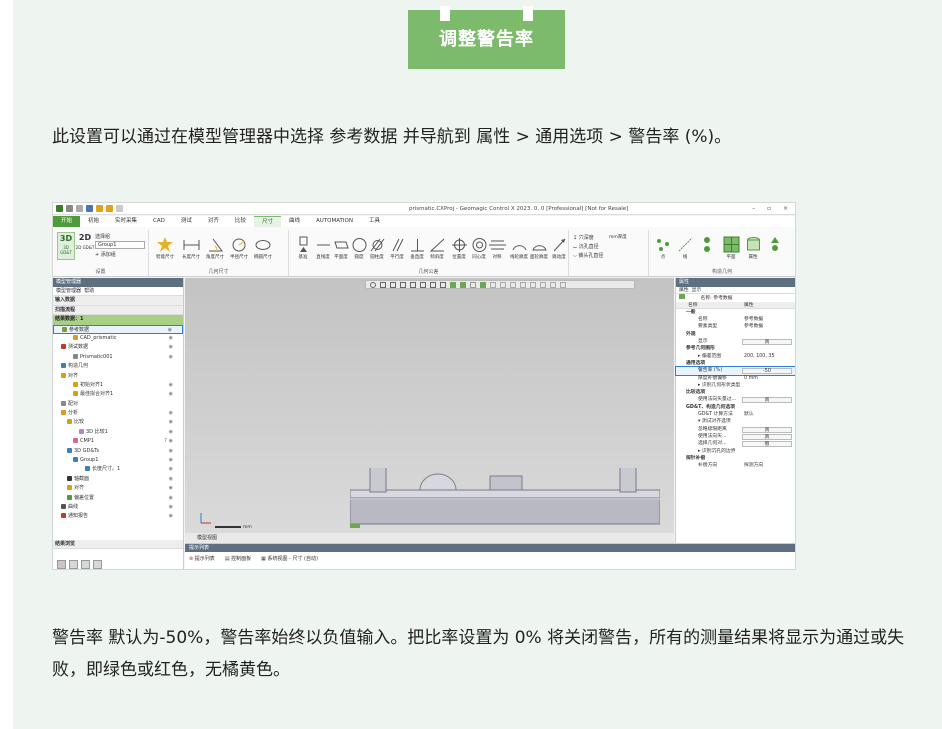 This screenshot has width=942, height=729. What do you see at coordinates (377, 244) in the screenshot?
I see `cylindricity-icon` at bounding box center [377, 244].